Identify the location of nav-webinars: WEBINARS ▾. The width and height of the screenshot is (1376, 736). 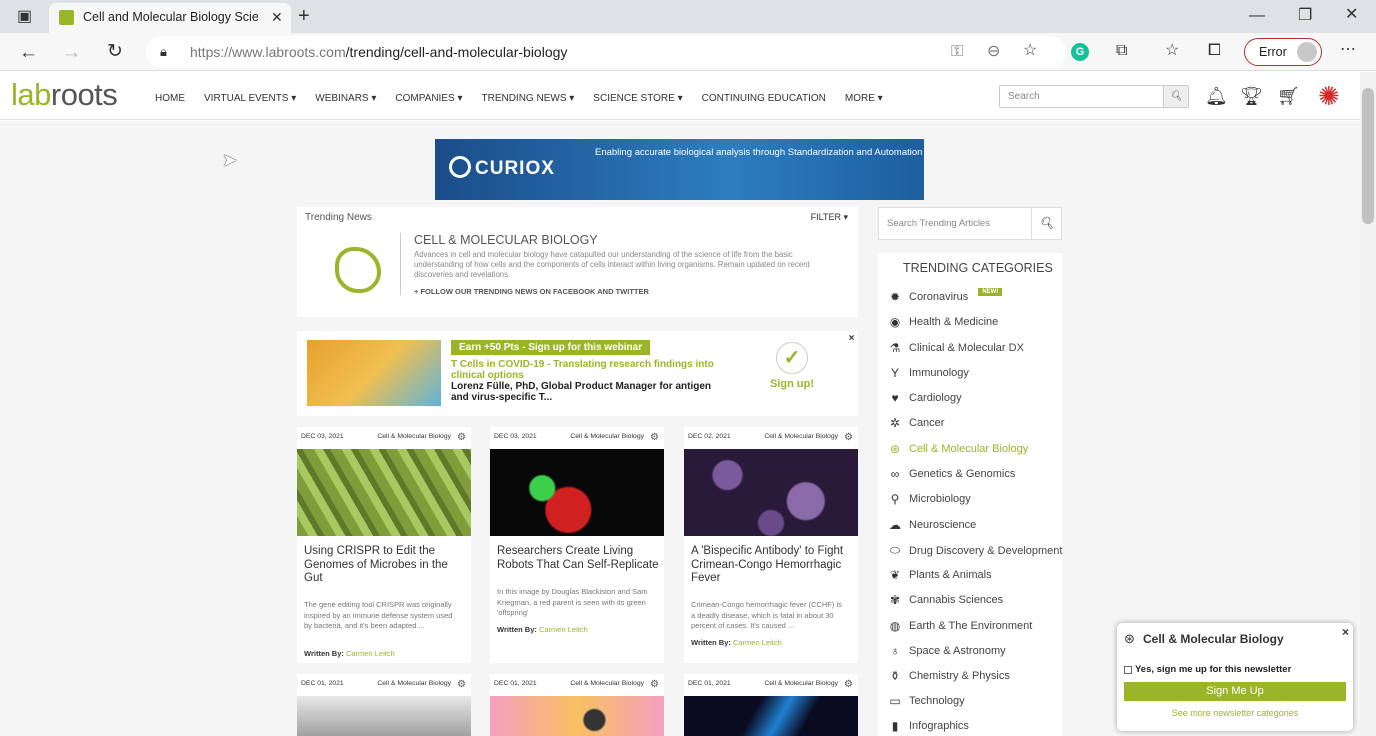
(345, 98).